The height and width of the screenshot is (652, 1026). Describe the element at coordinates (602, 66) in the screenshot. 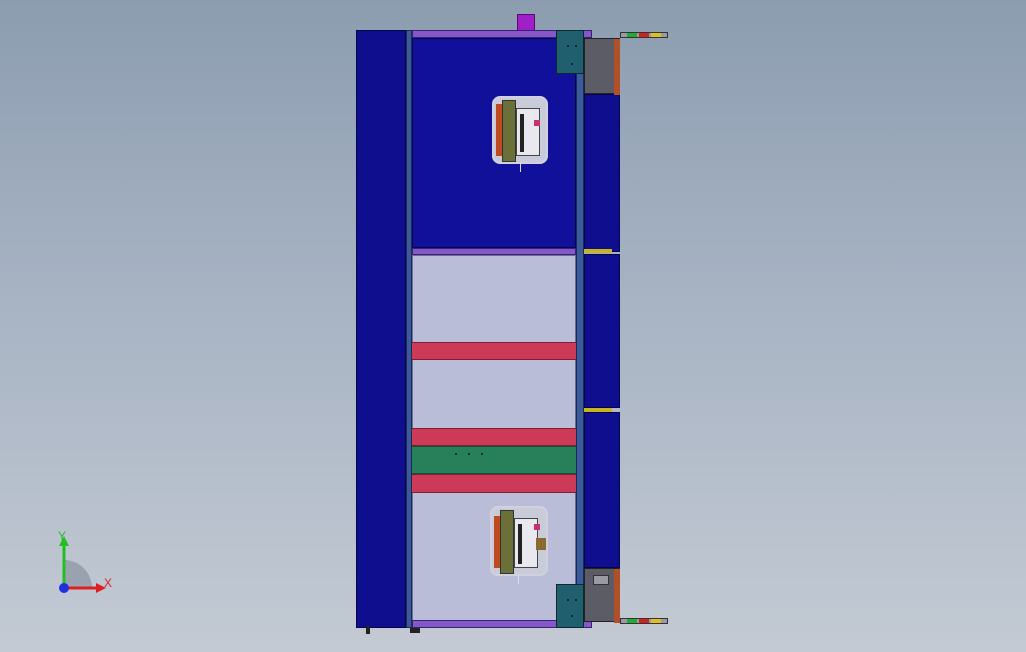

I see `top-end-cap` at that location.